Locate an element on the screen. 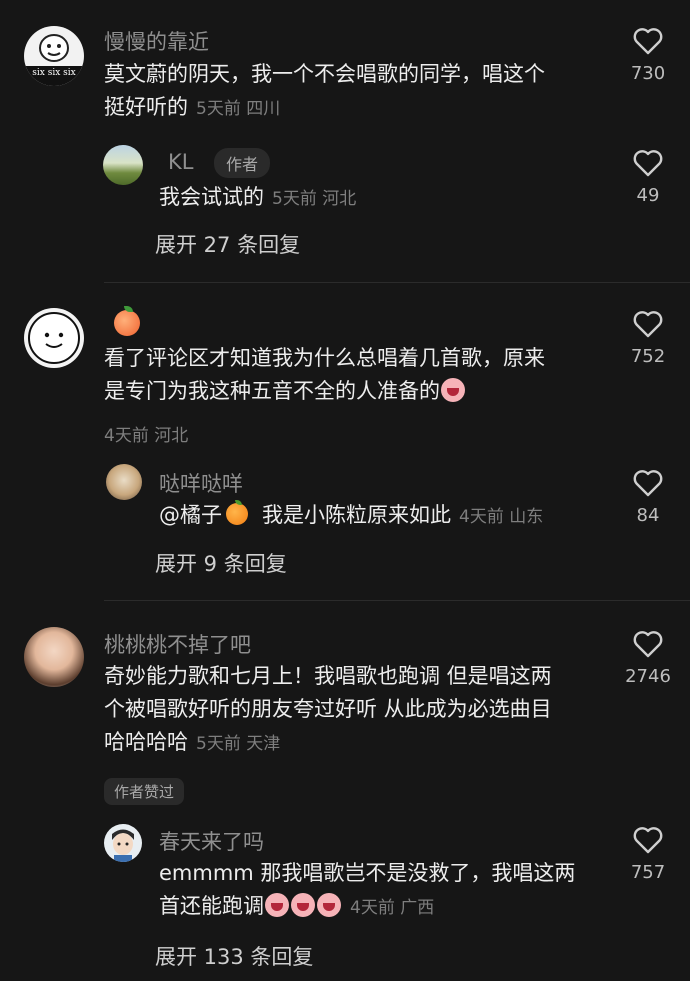 This screenshot has width=690, height=981. reply-text: @橘子 我是小陈粒原来如此 4天前 山东 is located at coordinates (351, 513).